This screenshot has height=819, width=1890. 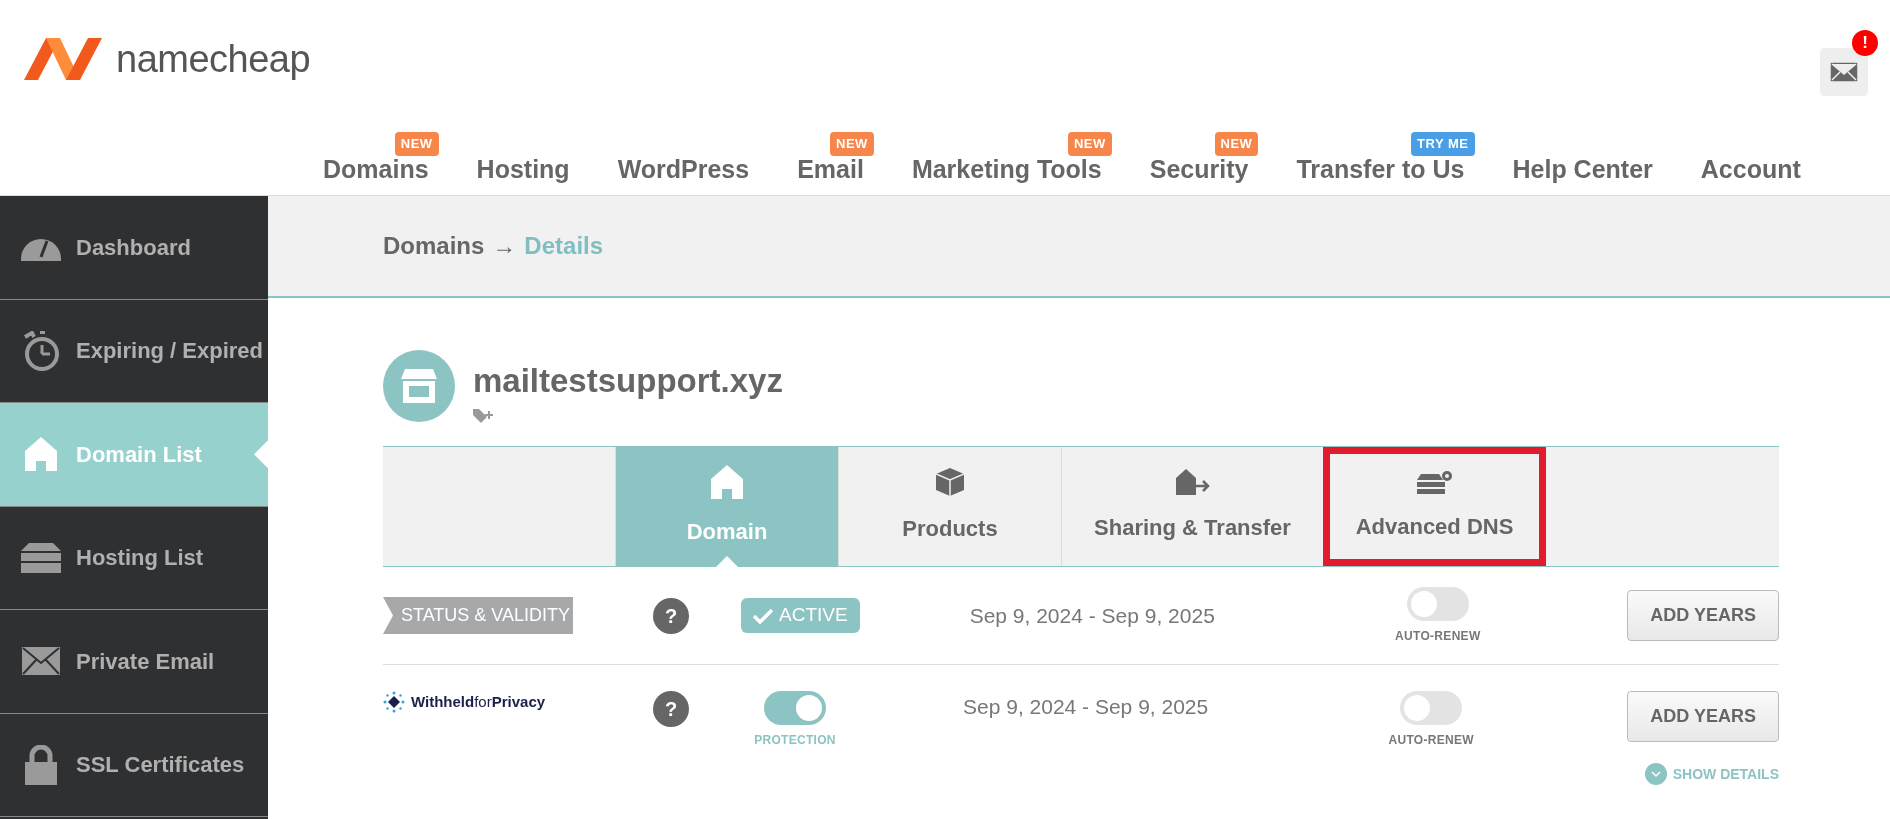 I want to click on lock-icon, so click(x=41, y=764).